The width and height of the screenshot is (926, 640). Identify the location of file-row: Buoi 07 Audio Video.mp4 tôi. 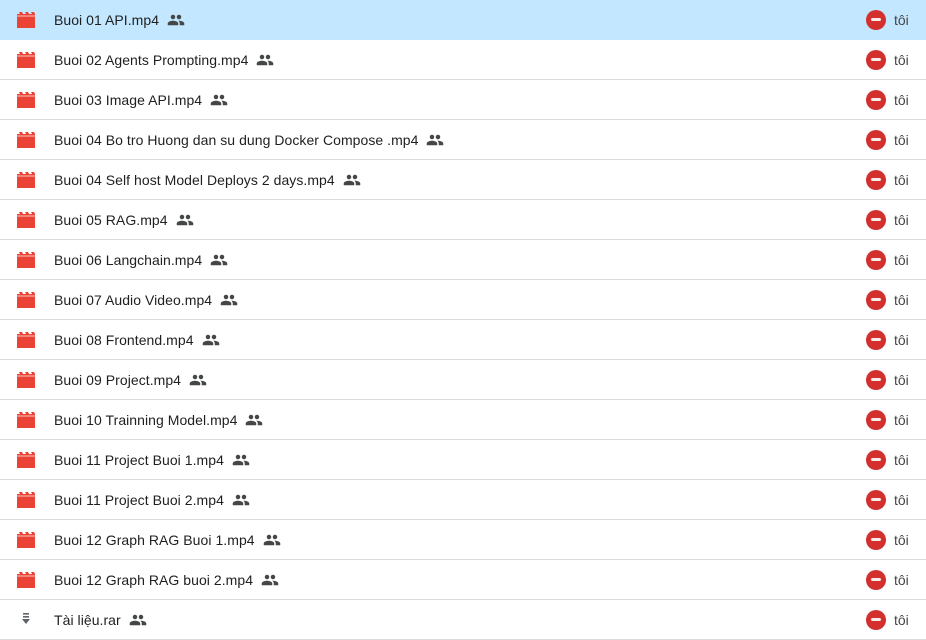
(463, 300).